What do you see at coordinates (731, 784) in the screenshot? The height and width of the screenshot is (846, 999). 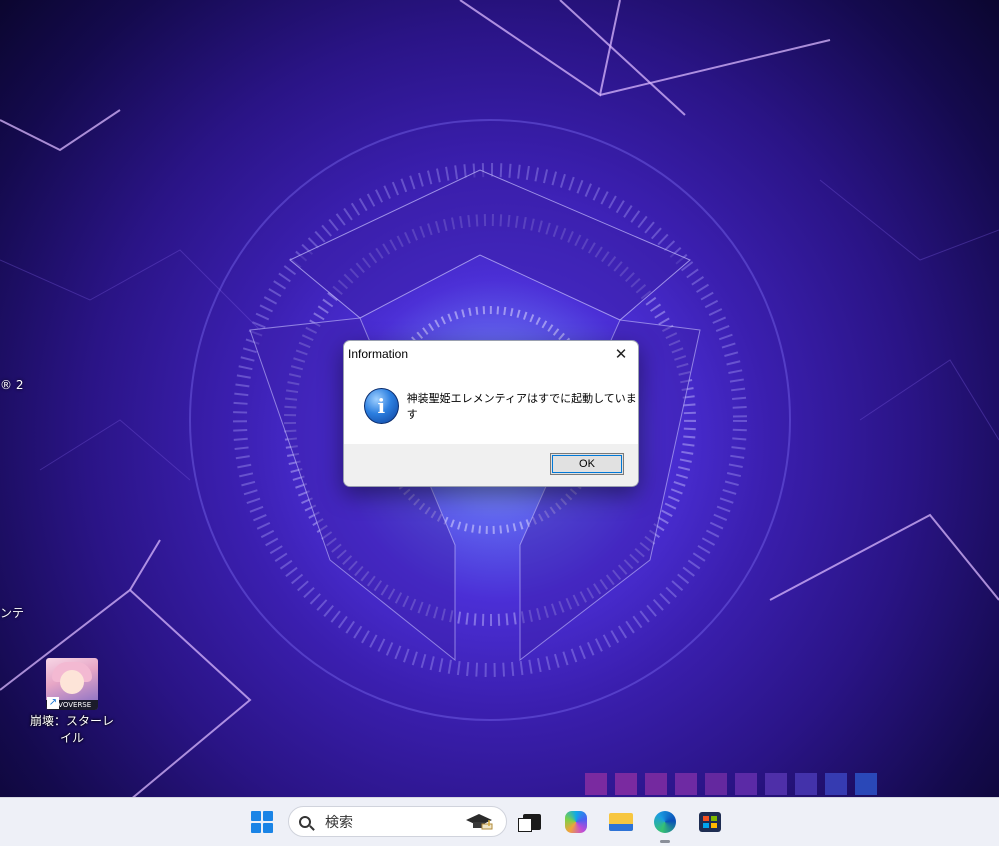 I see `decorative-tiles` at bounding box center [731, 784].